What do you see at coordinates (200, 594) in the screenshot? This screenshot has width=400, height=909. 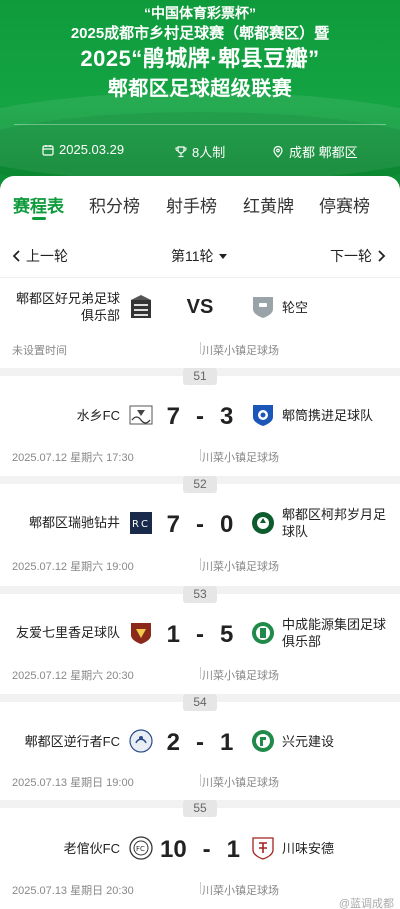 I see `match-number: 53` at bounding box center [200, 594].